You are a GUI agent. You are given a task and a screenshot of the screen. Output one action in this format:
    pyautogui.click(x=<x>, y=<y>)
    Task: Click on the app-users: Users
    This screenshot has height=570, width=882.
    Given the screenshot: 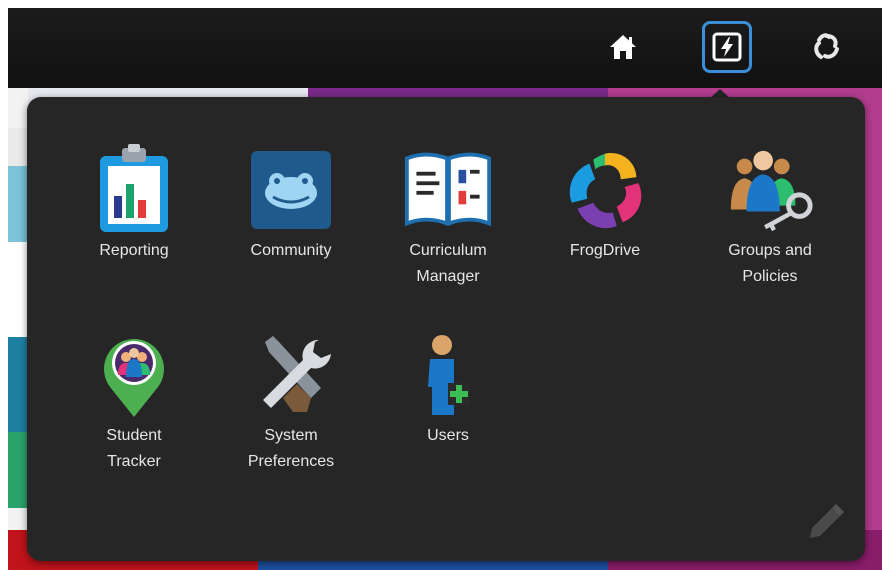 What is the action you would take?
    pyautogui.click(x=448, y=389)
    